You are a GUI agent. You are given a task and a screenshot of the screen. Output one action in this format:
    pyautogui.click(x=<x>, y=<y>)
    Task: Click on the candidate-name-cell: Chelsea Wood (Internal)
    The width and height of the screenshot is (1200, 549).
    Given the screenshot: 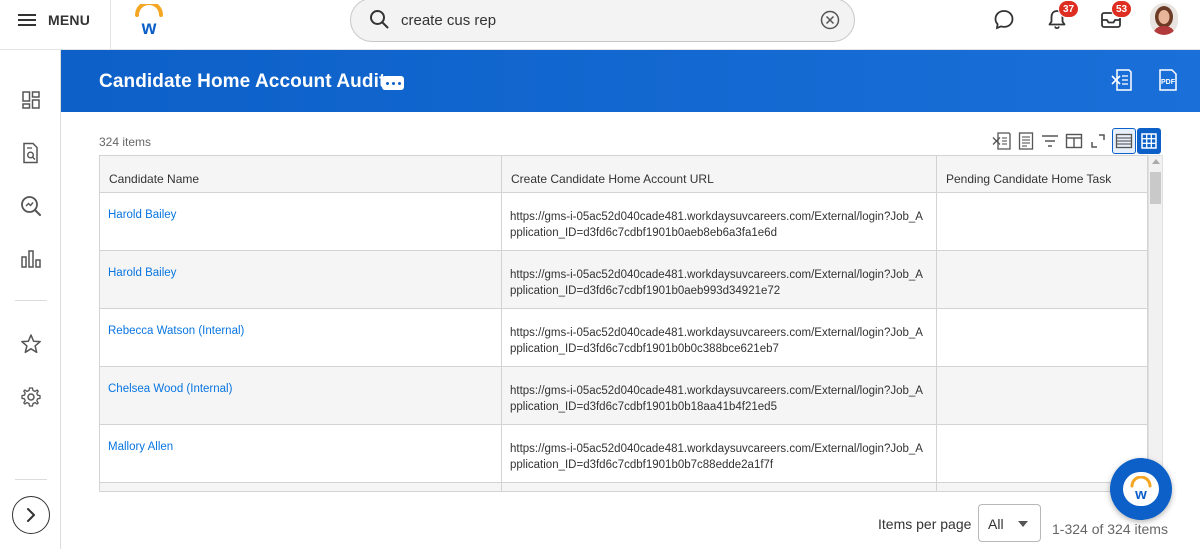 What is the action you would take?
    pyautogui.click(x=301, y=396)
    